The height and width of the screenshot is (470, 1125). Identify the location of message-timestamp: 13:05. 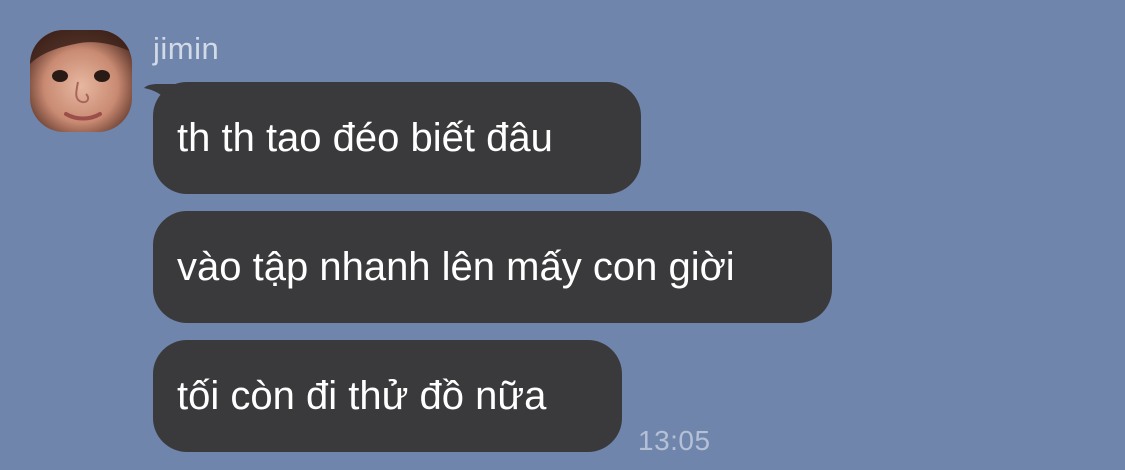
(674, 440).